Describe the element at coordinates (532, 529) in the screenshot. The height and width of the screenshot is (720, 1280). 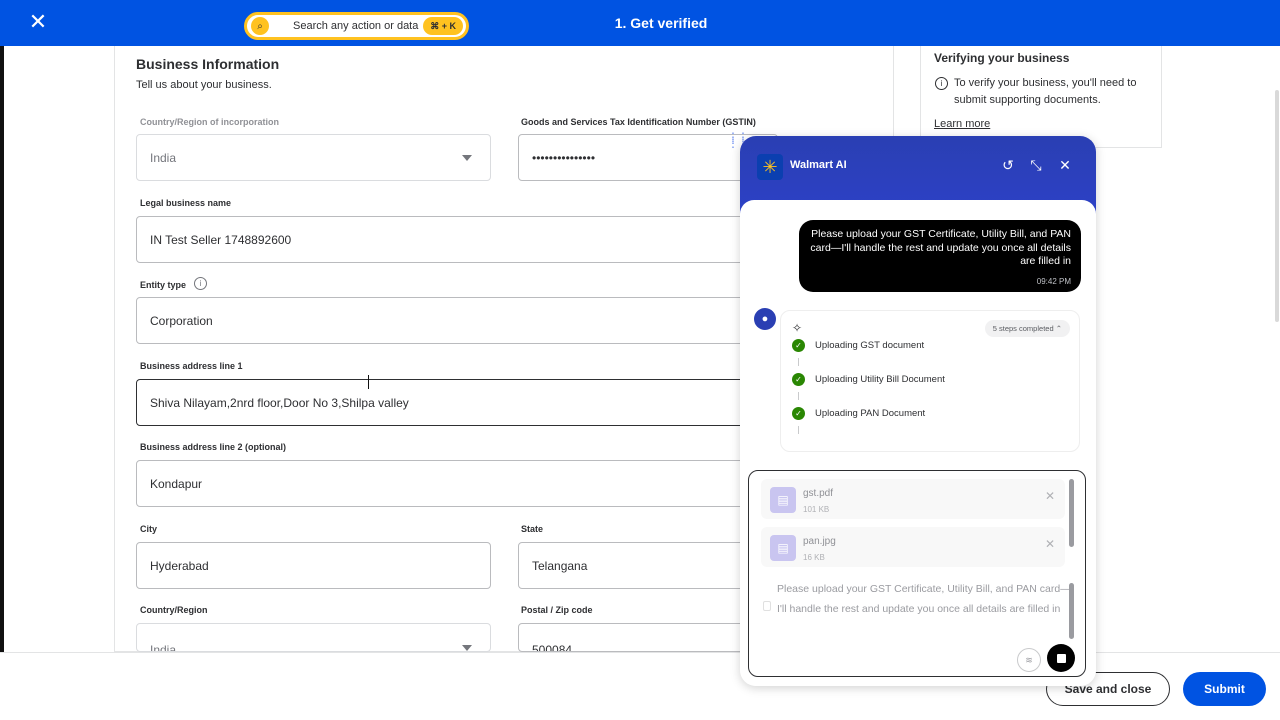
I see `state-label: State` at that location.